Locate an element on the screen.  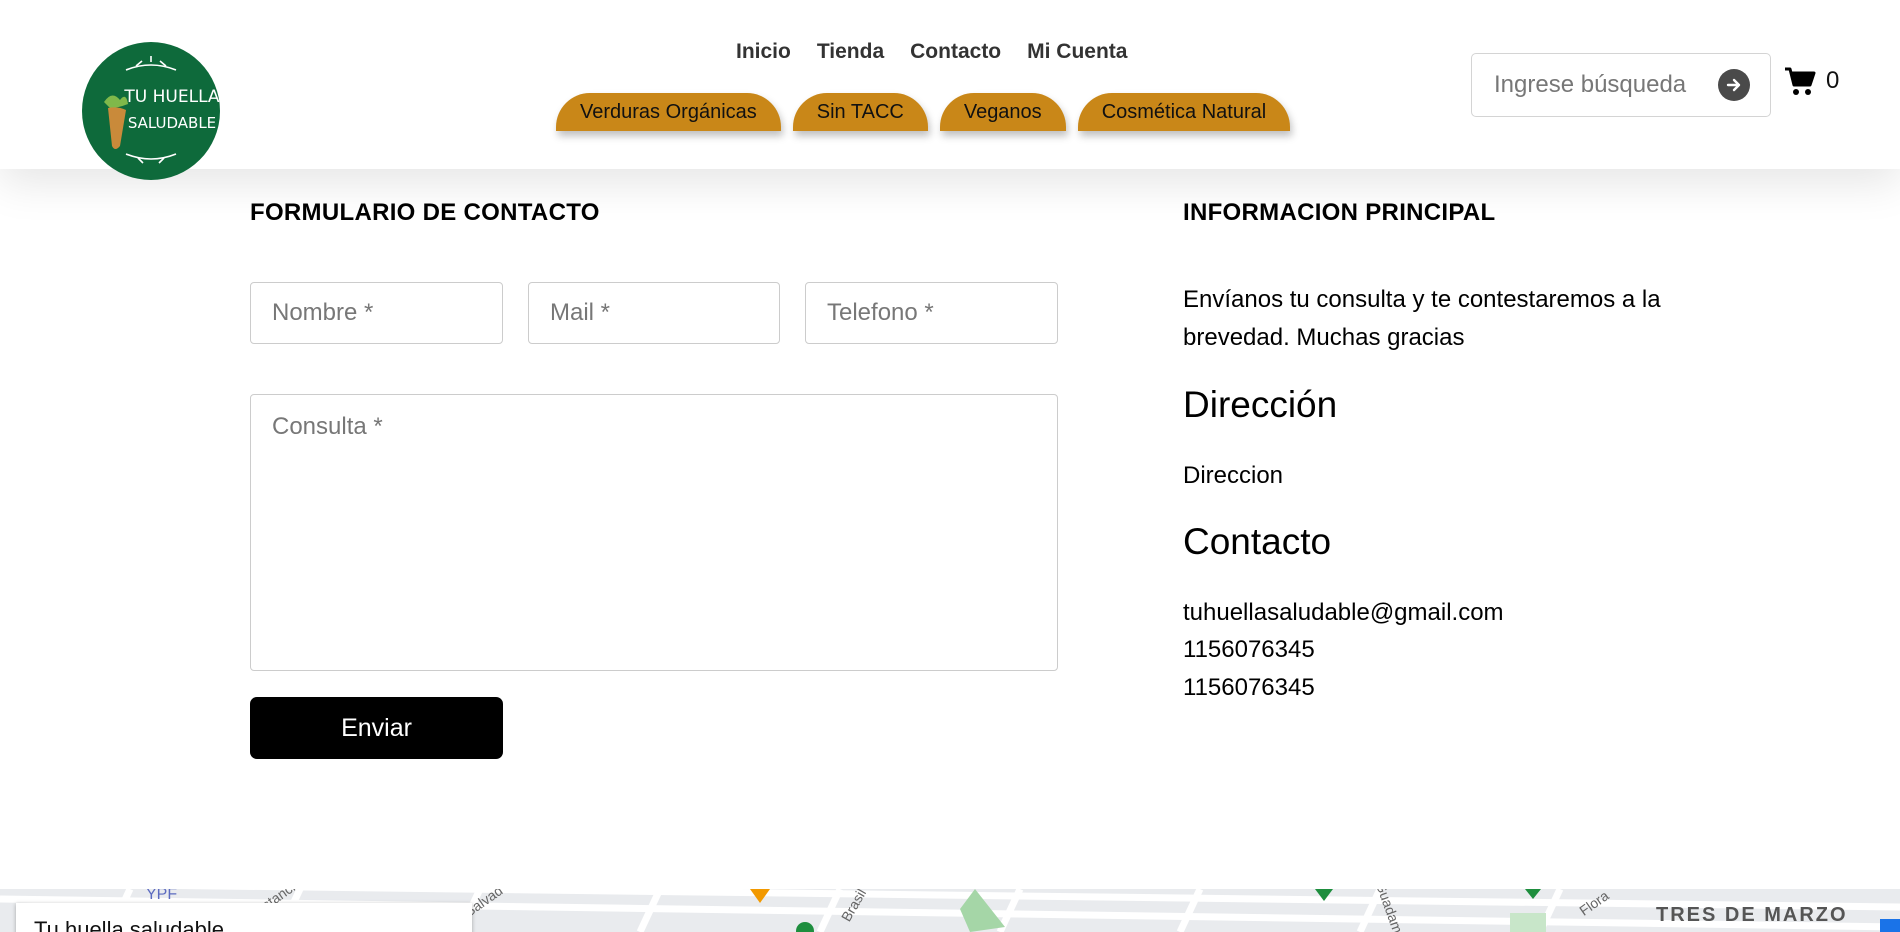
logo-line2: SALUDABLE is located at coordinates (172, 123).